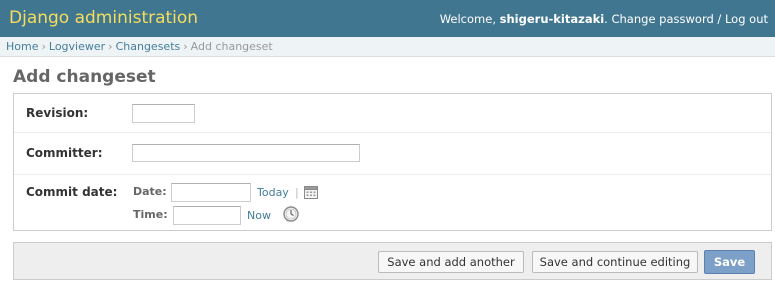  What do you see at coordinates (104, 18) in the screenshot?
I see `site-branding: Django administration` at bounding box center [104, 18].